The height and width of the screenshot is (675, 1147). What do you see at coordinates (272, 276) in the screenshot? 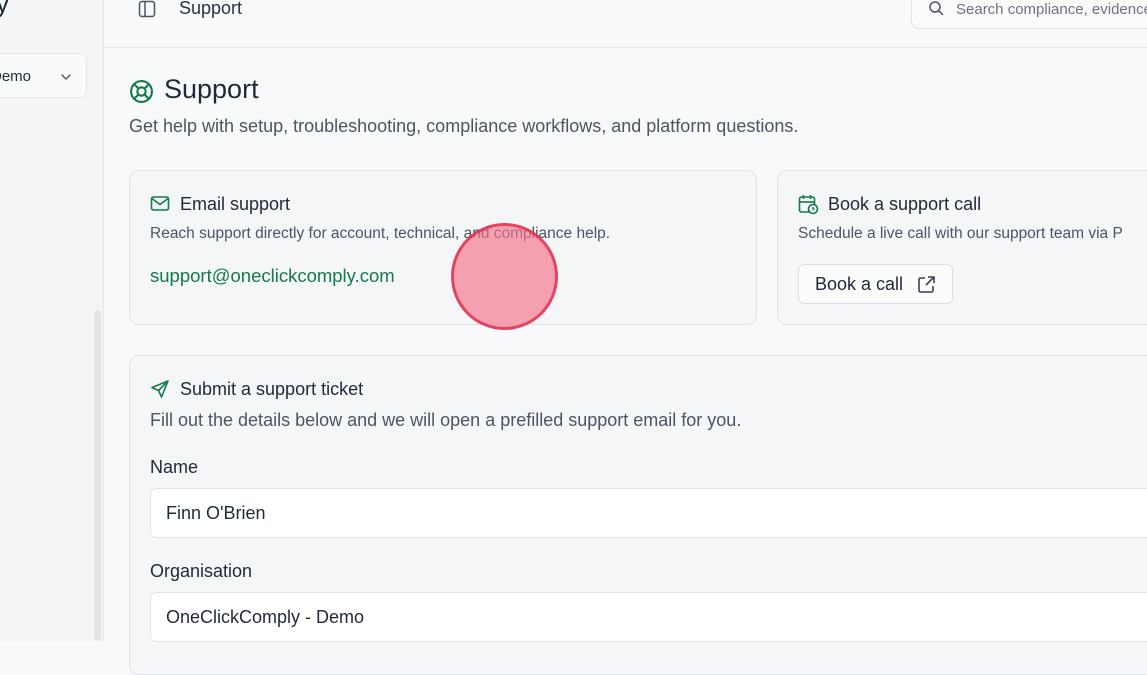
I see `support-email-link: support@oneclickcomply.com` at bounding box center [272, 276].